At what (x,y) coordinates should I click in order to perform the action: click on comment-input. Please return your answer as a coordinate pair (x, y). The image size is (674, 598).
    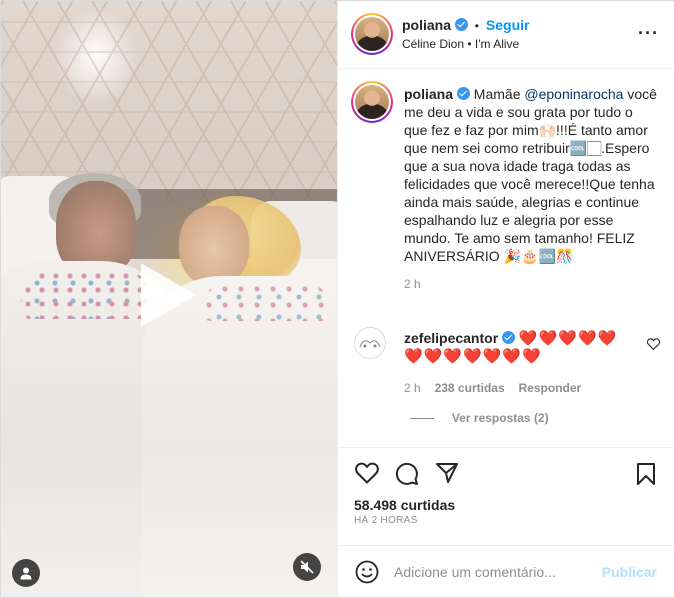
    Looking at the image, I should click on (494, 572).